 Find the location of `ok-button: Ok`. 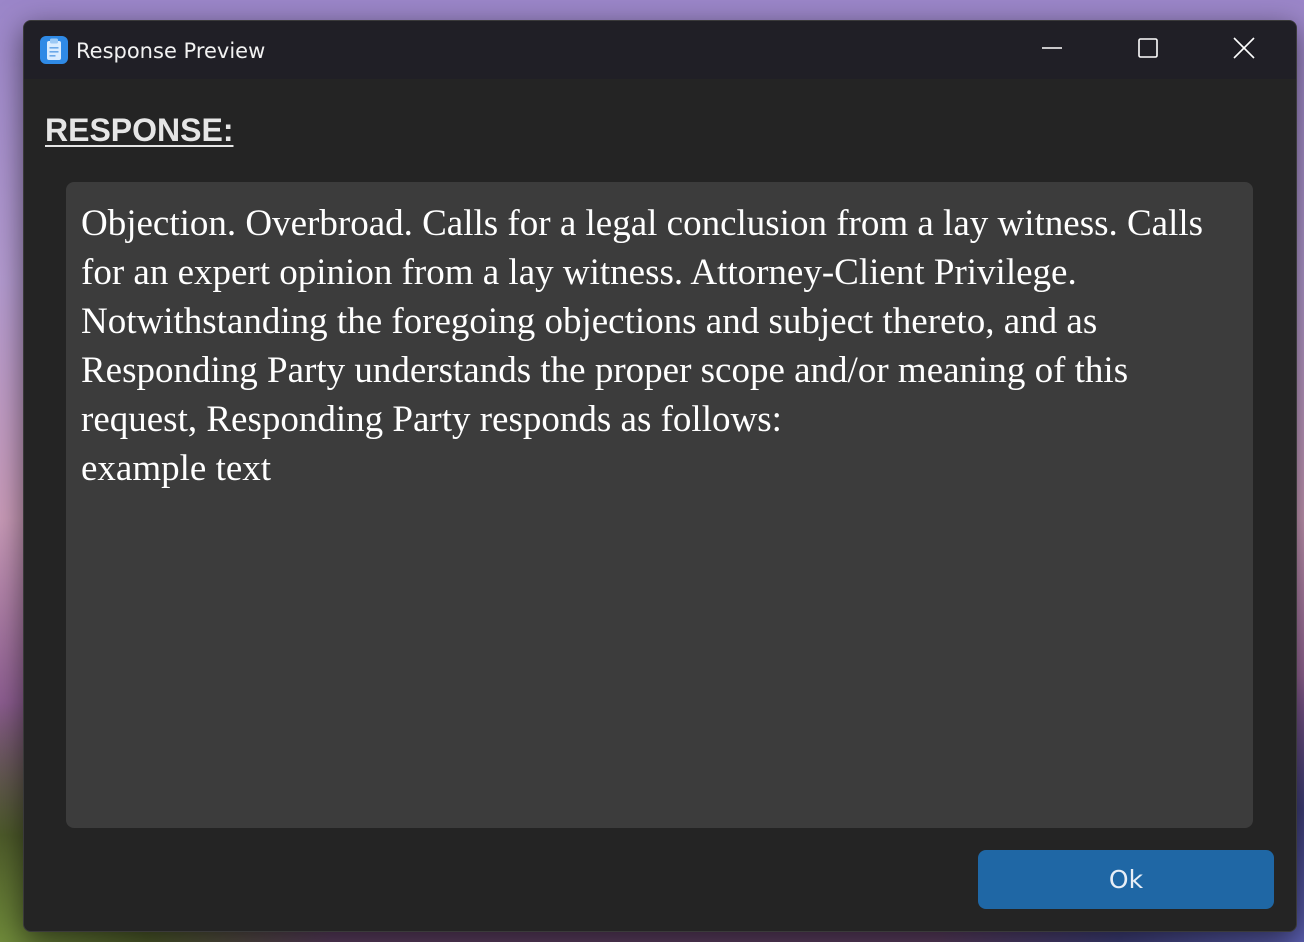

ok-button: Ok is located at coordinates (1126, 879).